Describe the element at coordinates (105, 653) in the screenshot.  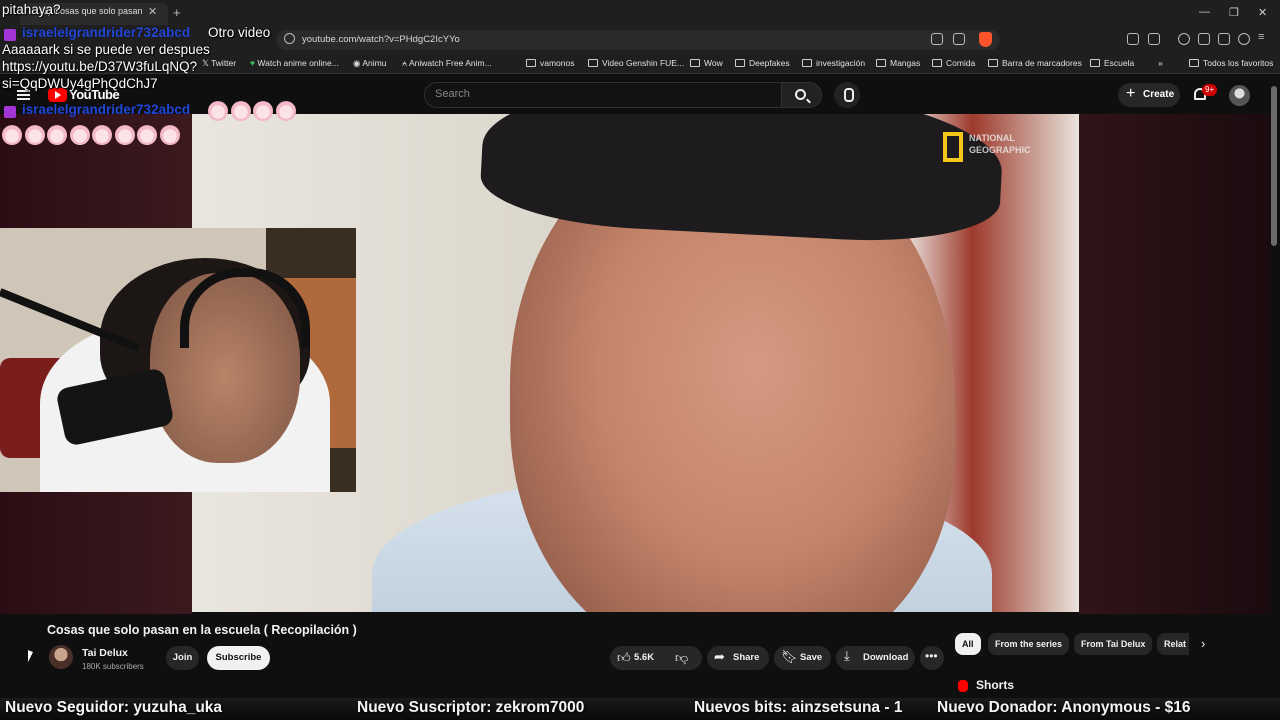
I see `channel-name: Tai Delux` at that location.